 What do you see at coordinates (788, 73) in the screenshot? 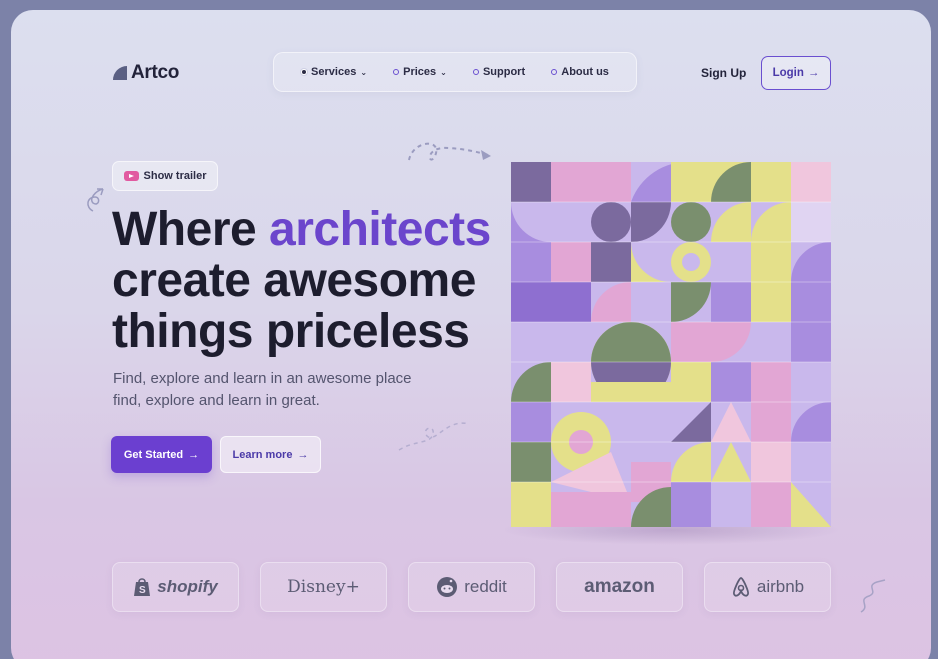
I see `login-label: Login` at bounding box center [788, 73].